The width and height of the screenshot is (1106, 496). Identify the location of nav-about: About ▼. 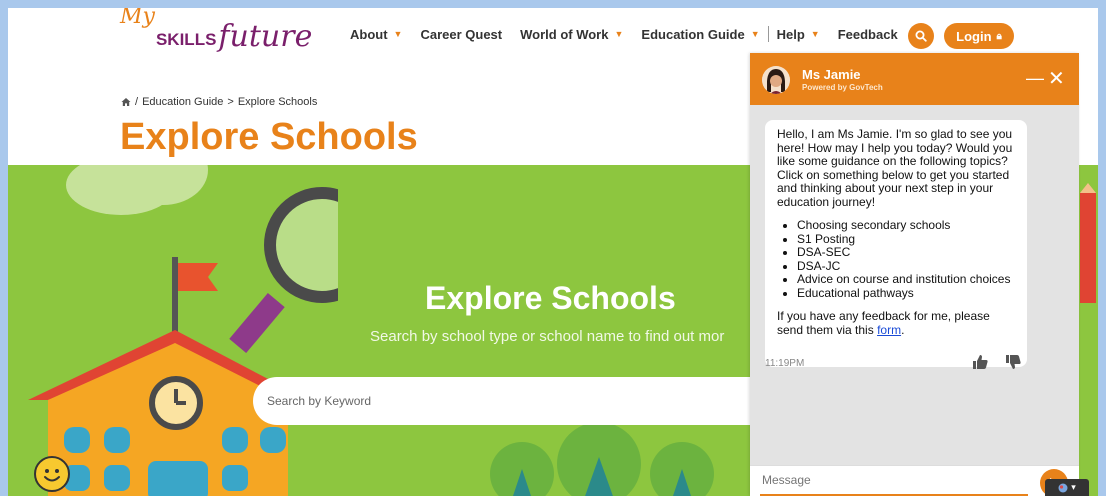
(376, 34).